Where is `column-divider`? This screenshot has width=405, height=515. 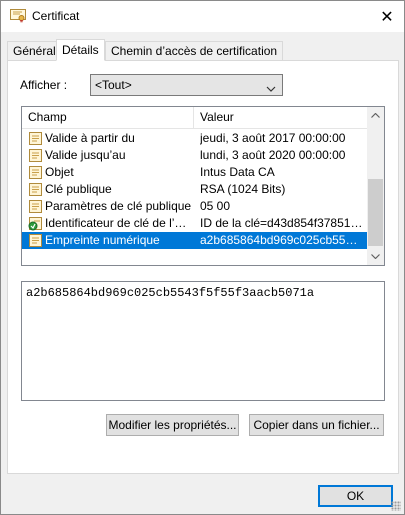
column-divider is located at coordinates (193, 118).